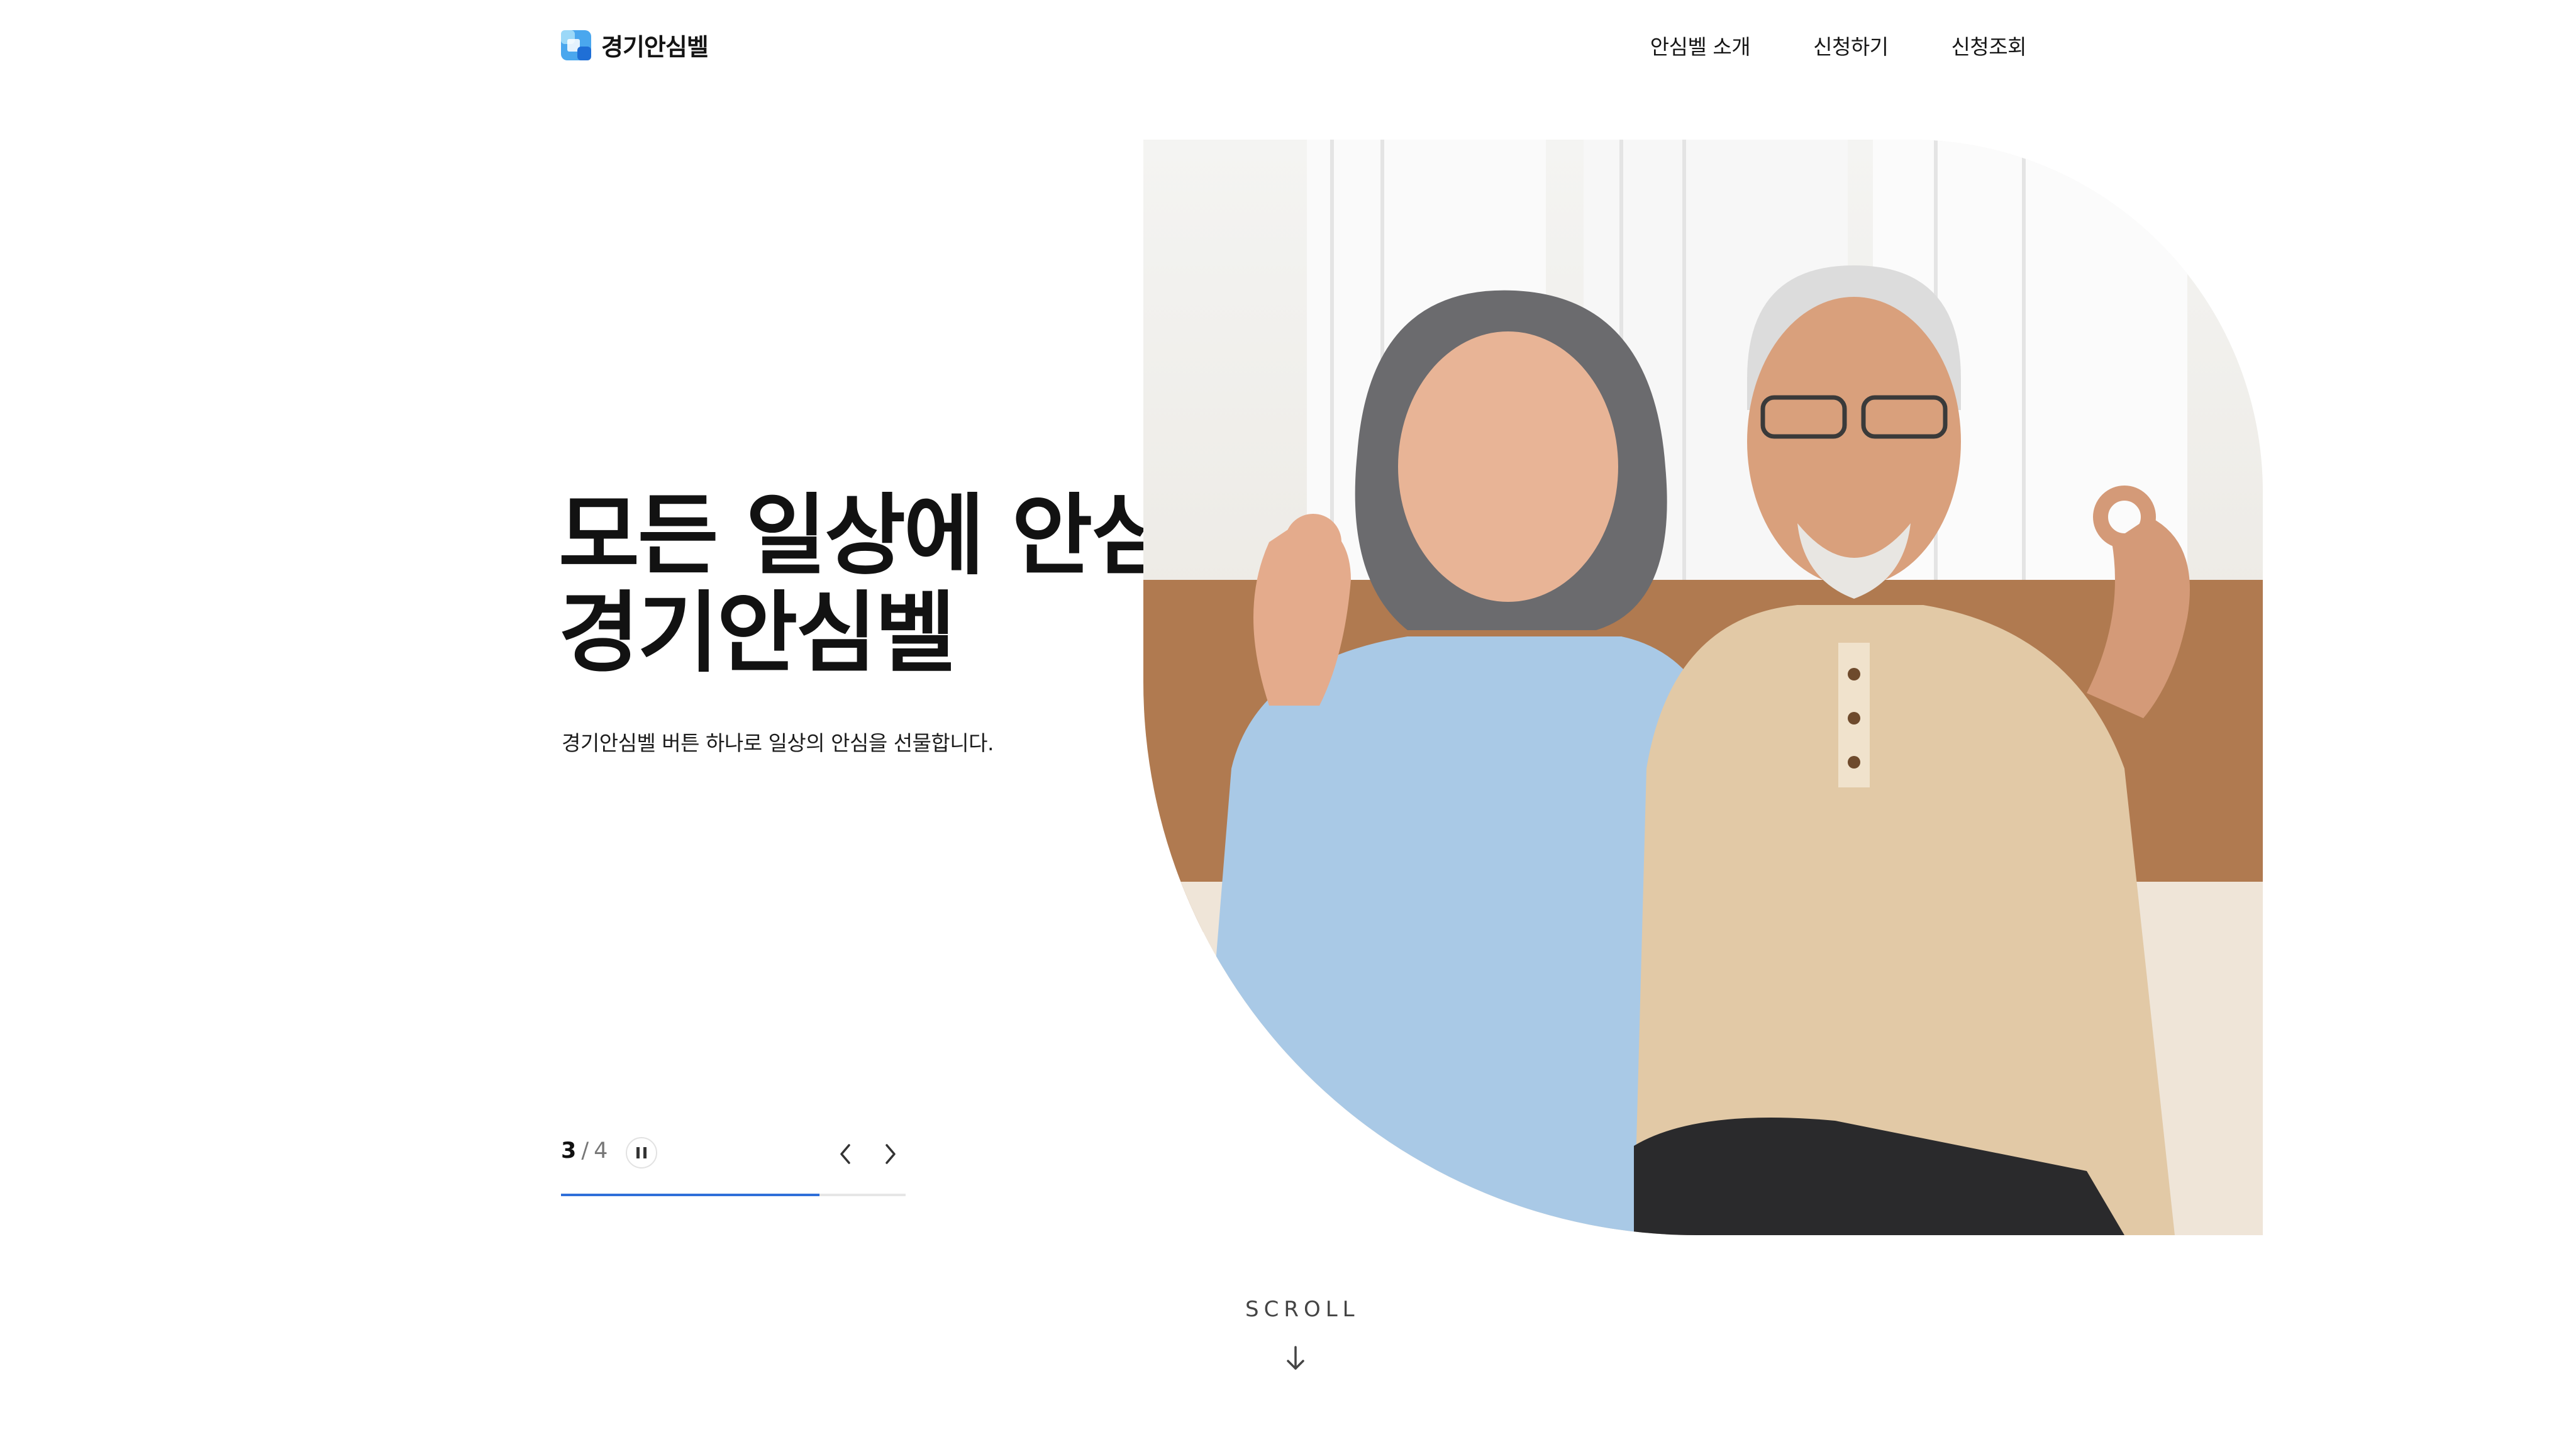 The image size is (2576, 1449). What do you see at coordinates (1302, 1309) in the screenshot?
I see `scroll-label: SCROLL` at bounding box center [1302, 1309].